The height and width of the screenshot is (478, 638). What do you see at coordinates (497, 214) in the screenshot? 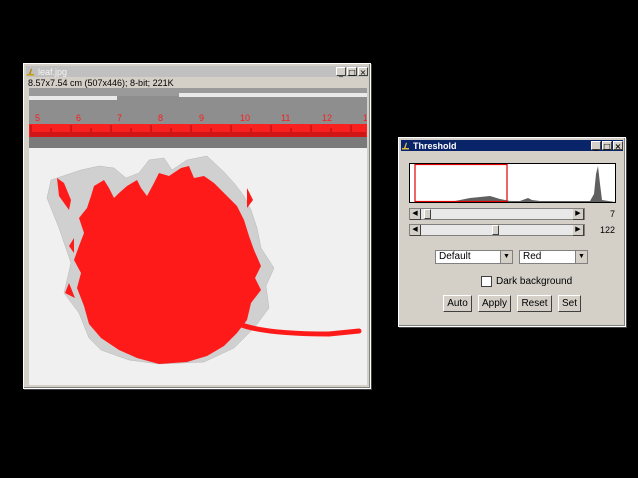
I see `min-threshold-slider: ◀ ▶` at bounding box center [497, 214].